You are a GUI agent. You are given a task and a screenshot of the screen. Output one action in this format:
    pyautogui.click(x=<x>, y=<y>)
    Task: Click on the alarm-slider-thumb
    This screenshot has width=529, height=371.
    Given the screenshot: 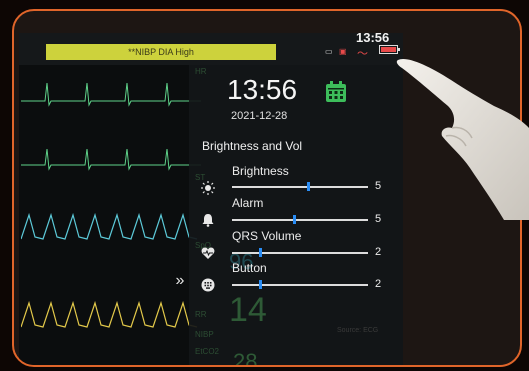 What is the action you would take?
    pyautogui.click(x=294, y=219)
    